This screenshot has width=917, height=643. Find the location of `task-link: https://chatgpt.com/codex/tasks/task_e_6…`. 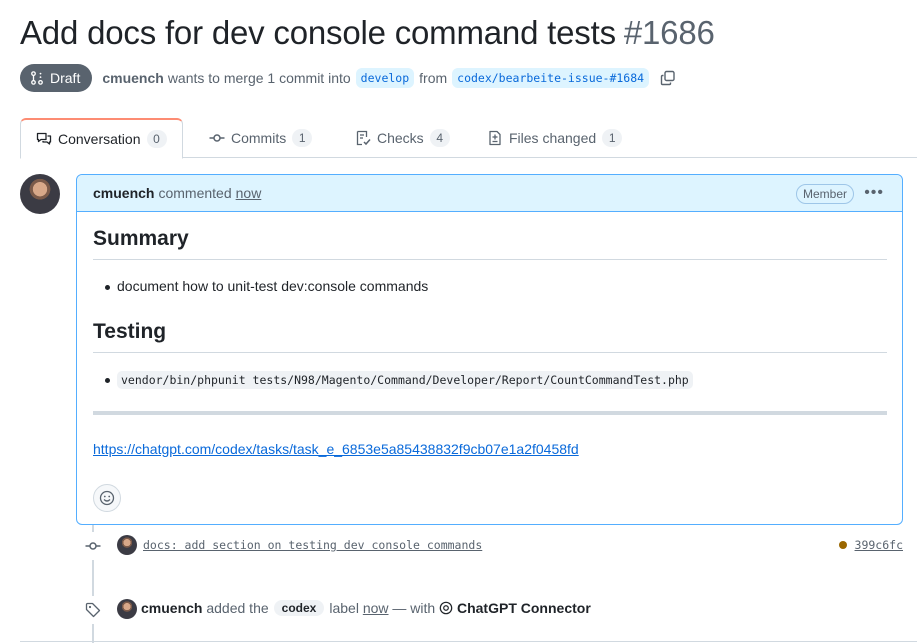

task-link: https://chatgpt.com/codex/tasks/task_e_6… is located at coordinates (336, 449).